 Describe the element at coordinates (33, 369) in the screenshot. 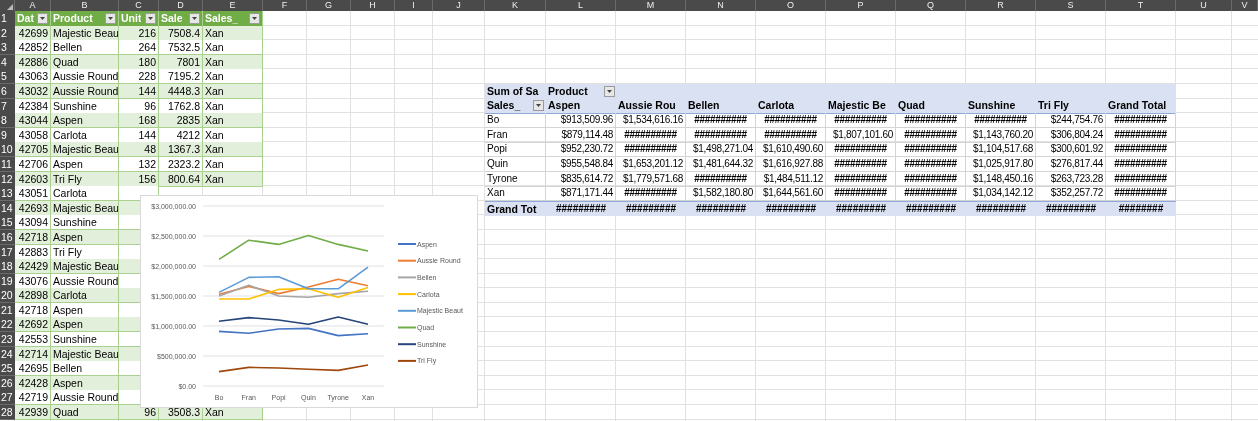

I see `table-cell: 42695` at that location.